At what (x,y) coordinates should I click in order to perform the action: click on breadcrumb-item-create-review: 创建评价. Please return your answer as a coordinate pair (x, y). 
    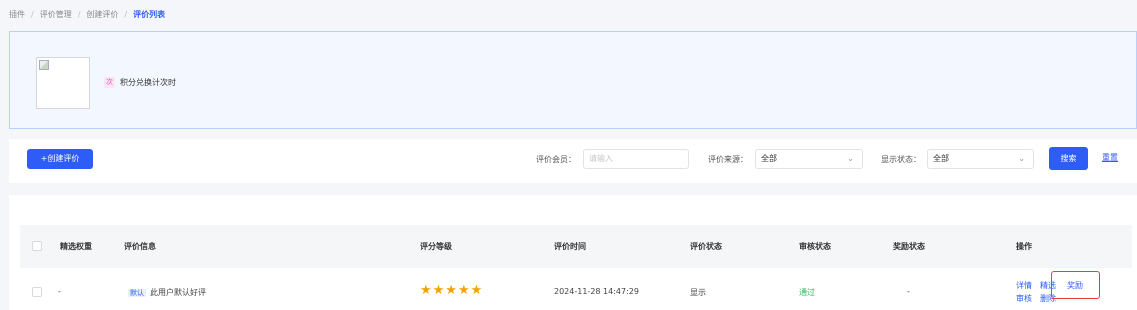
    Looking at the image, I should click on (102, 14).